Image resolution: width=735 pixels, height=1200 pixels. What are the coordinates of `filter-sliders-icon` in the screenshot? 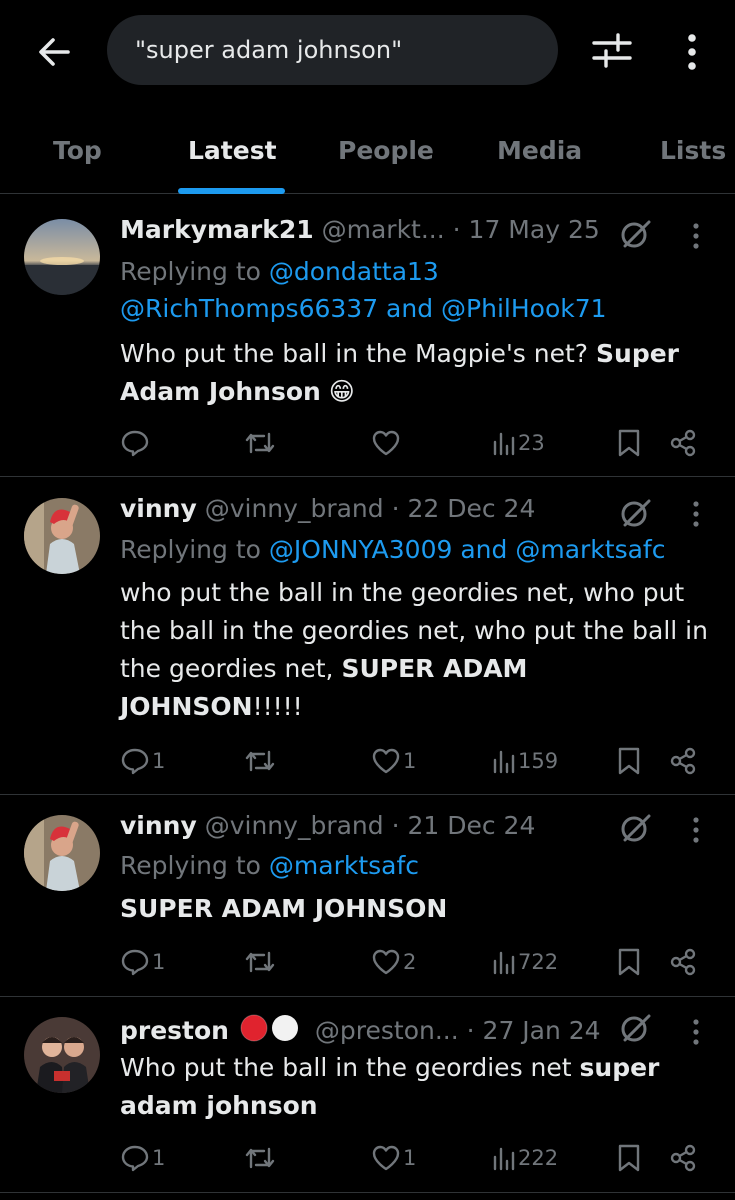 It's located at (612, 50).